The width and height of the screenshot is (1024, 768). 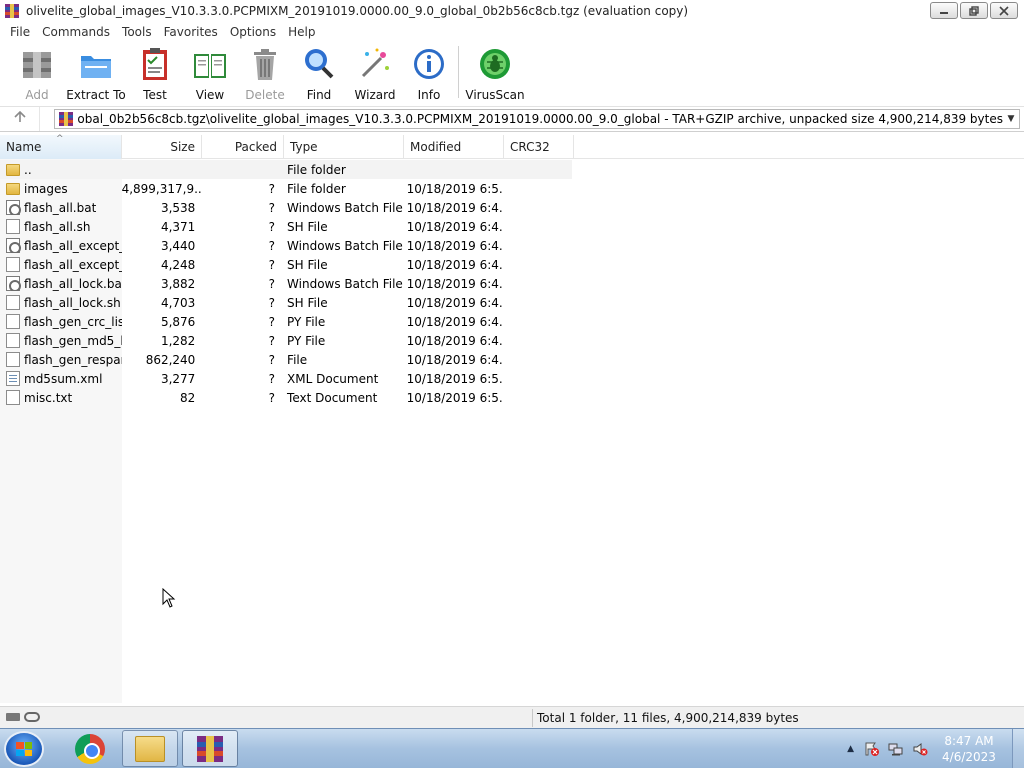 I want to click on minimize-button, so click(x=944, y=10).